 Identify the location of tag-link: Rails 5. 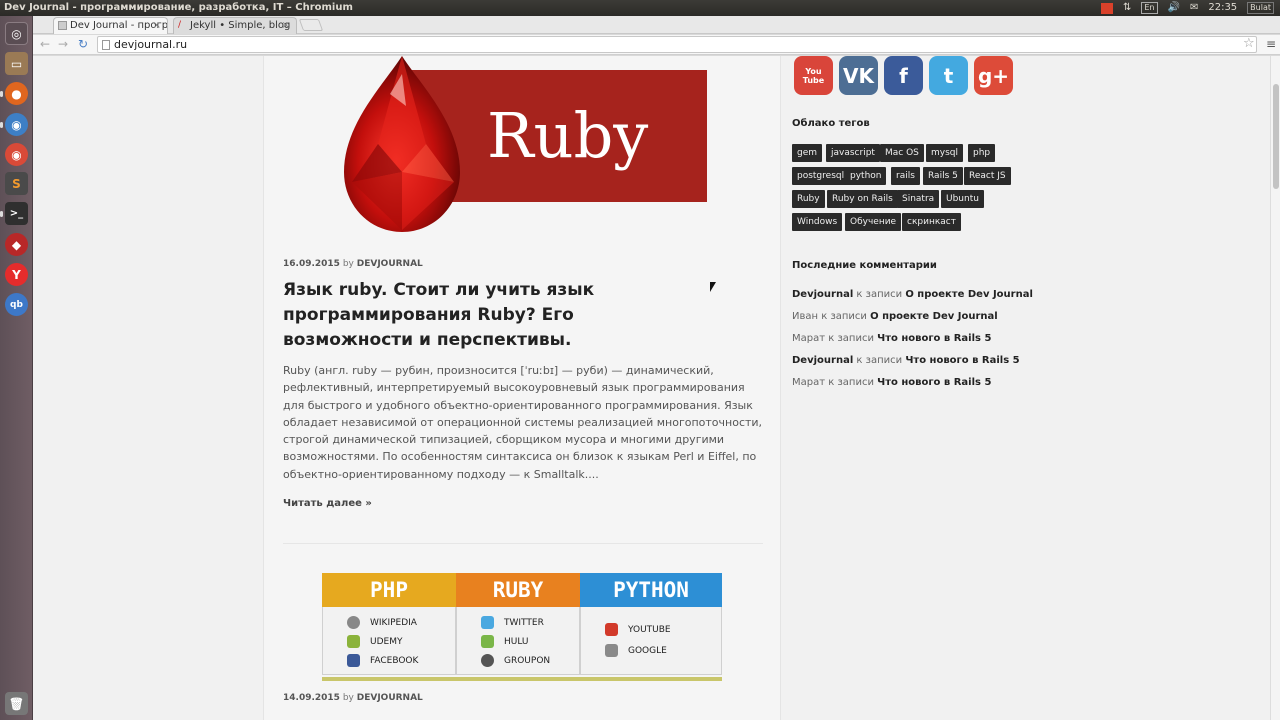
(943, 176).